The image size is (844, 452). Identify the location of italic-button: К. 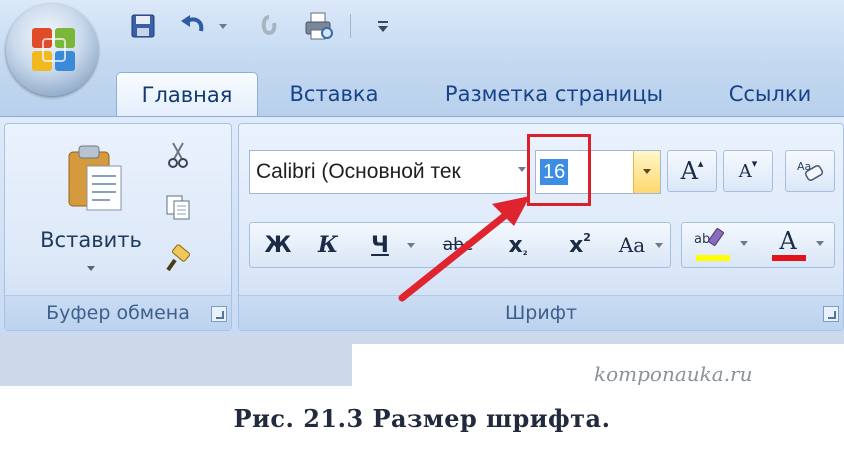
(328, 245).